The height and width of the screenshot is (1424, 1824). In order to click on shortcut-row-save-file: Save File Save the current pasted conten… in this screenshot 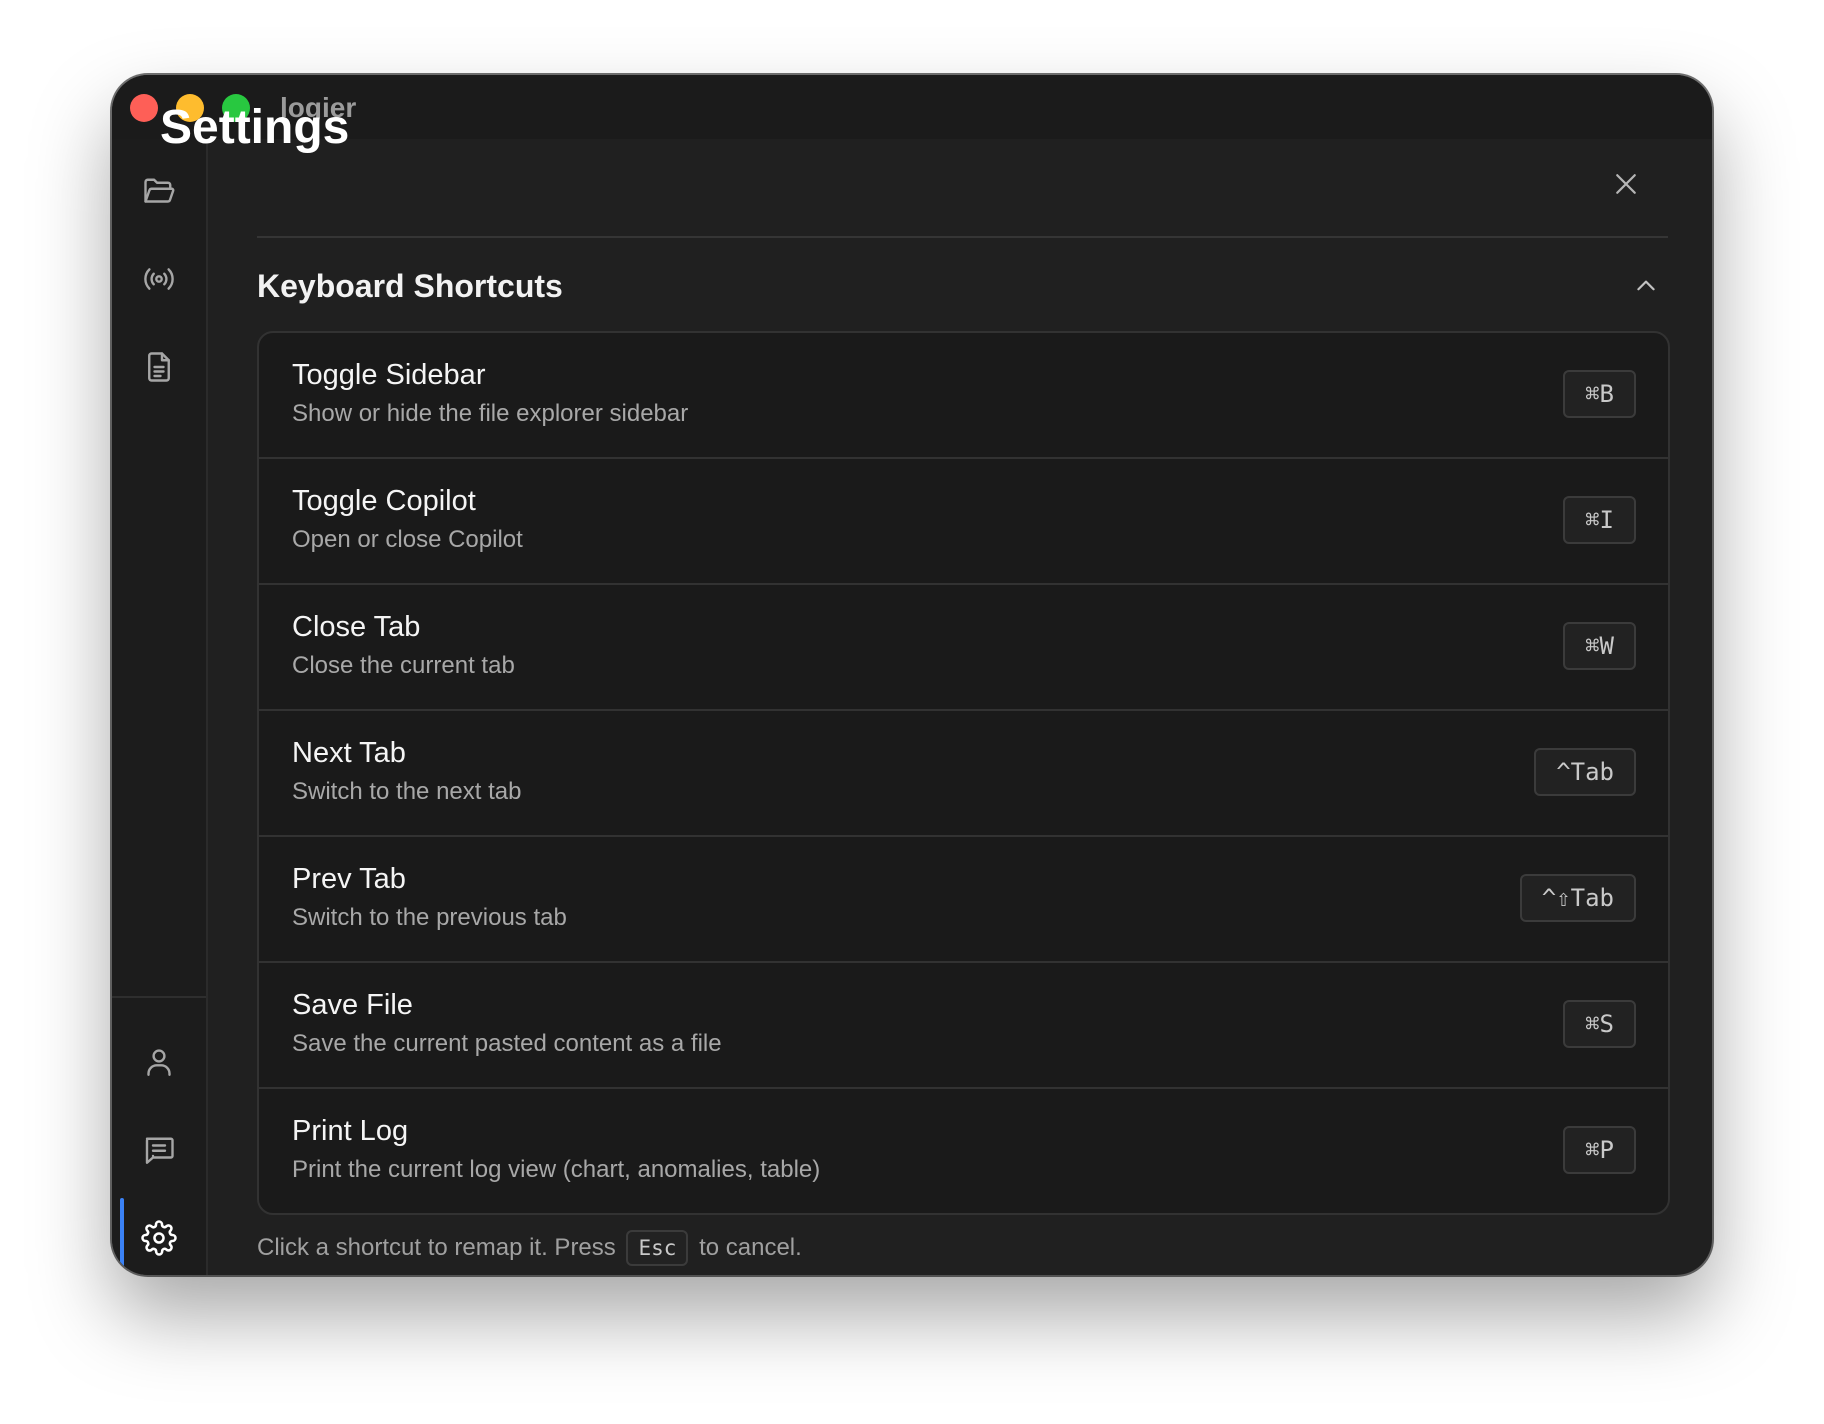, I will do `click(963, 1026)`.